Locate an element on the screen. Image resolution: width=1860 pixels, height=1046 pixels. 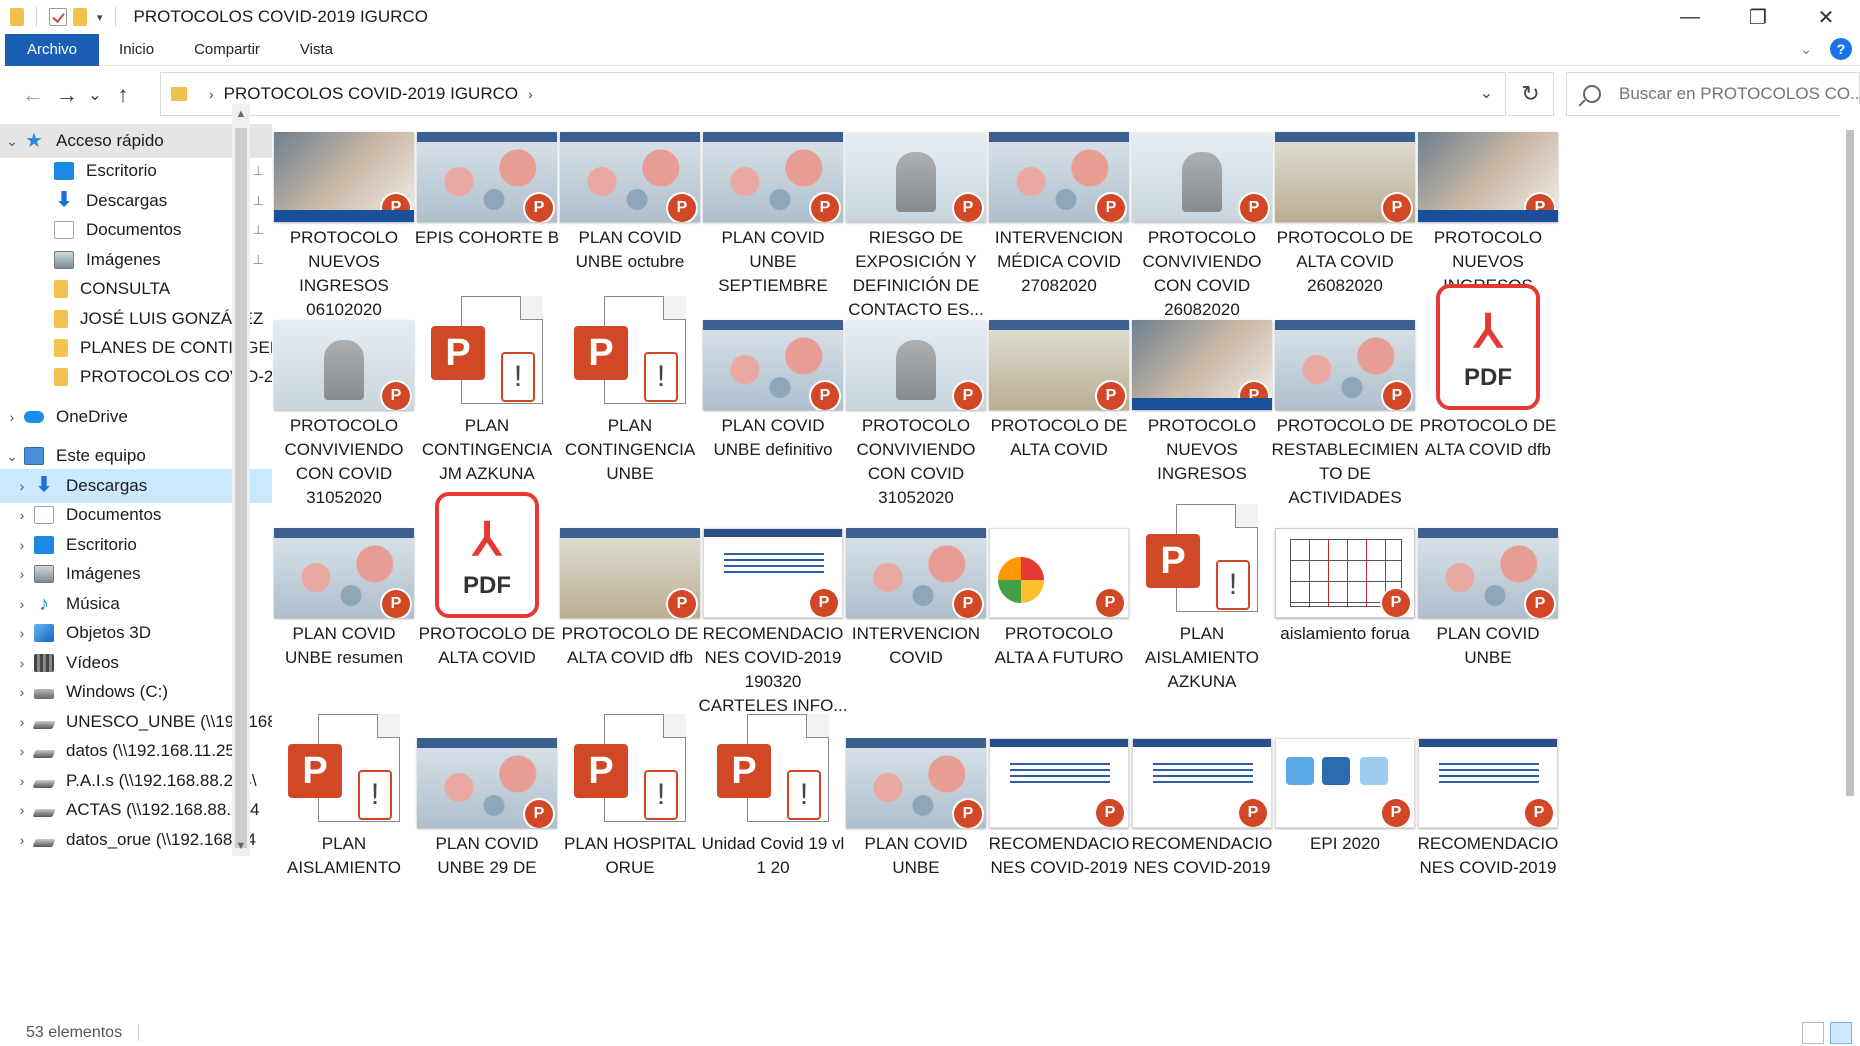
file-item: P! Unidad Covid 19 vl 1 20 is located at coordinates (773, 797).